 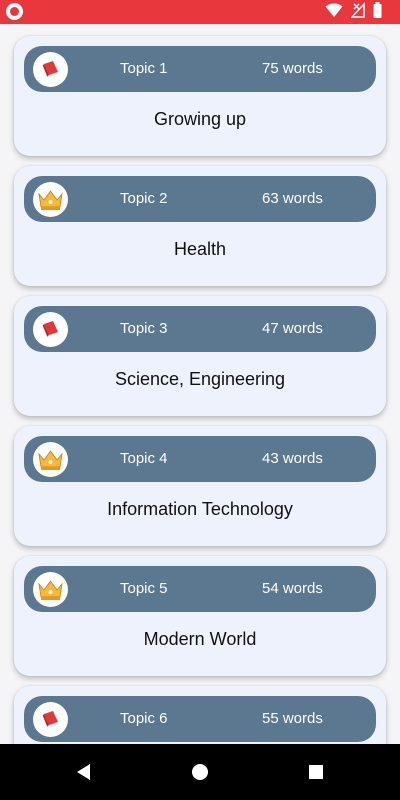 I want to click on topic-header: Topic 5 54 words, so click(x=200, y=589).